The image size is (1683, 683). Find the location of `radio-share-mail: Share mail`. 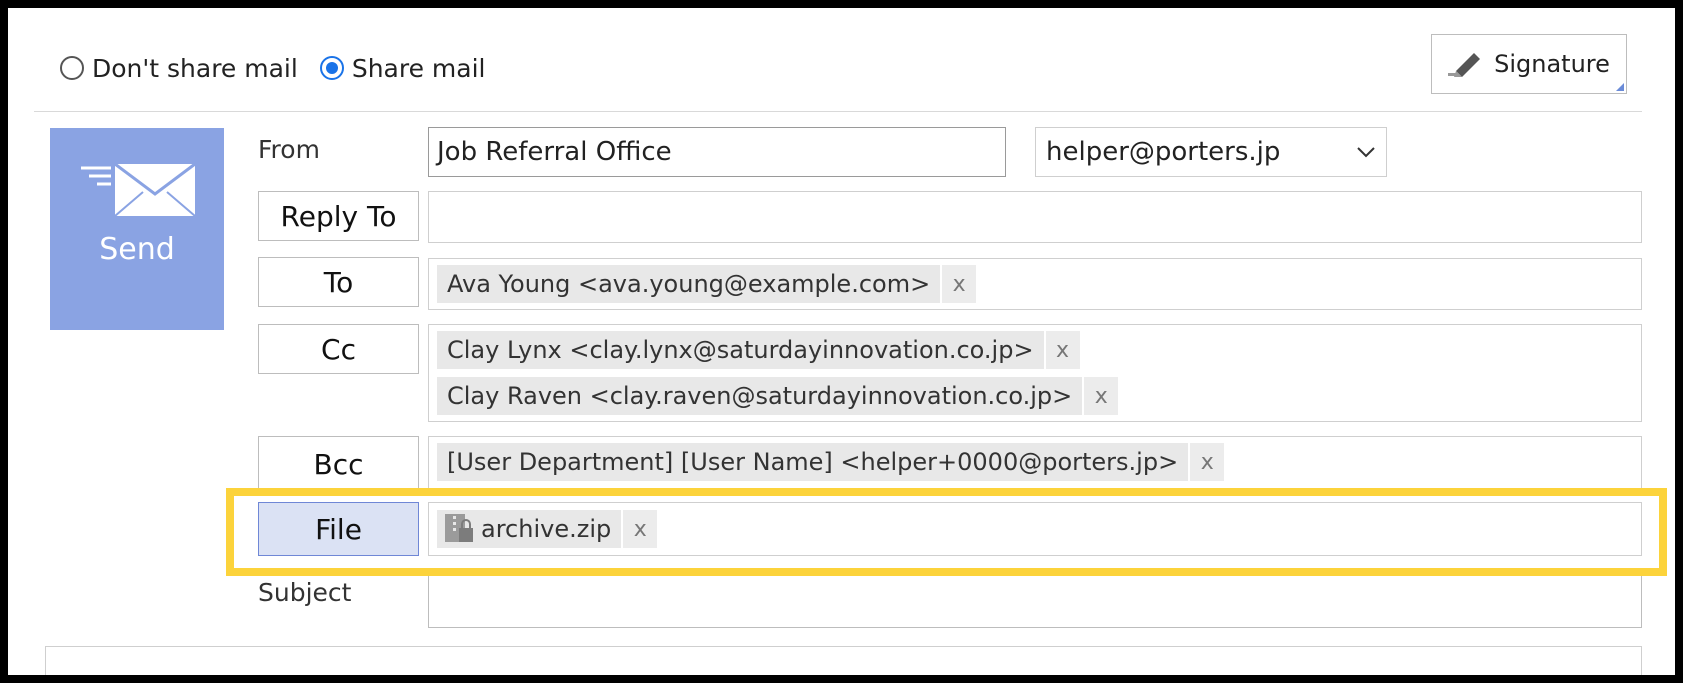

radio-share-mail: Share mail is located at coordinates (402, 68).